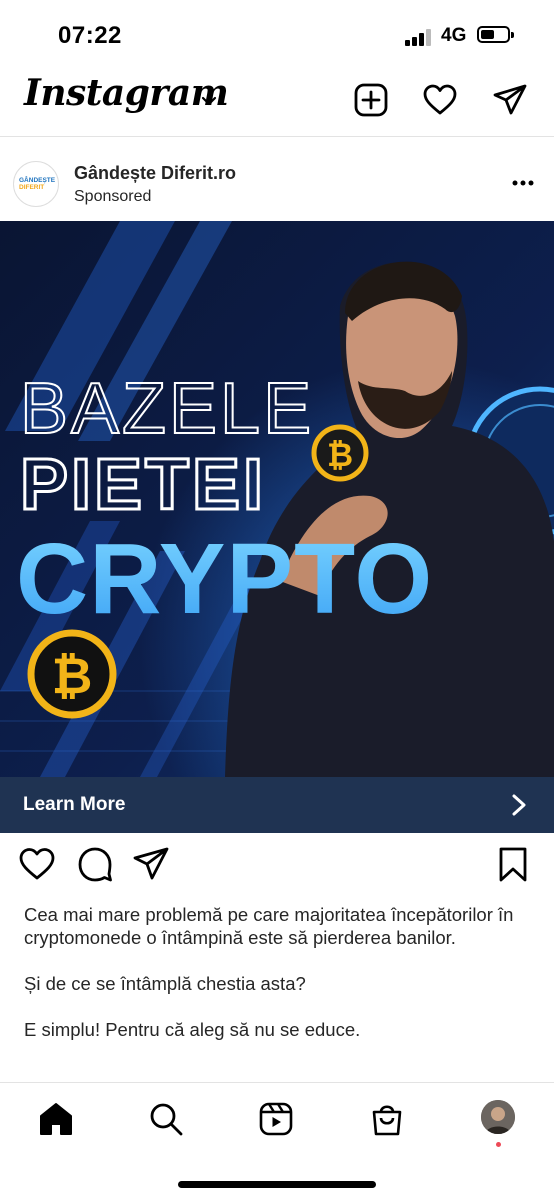  What do you see at coordinates (277, 103) in the screenshot?
I see `app-header: Instagram` at bounding box center [277, 103].